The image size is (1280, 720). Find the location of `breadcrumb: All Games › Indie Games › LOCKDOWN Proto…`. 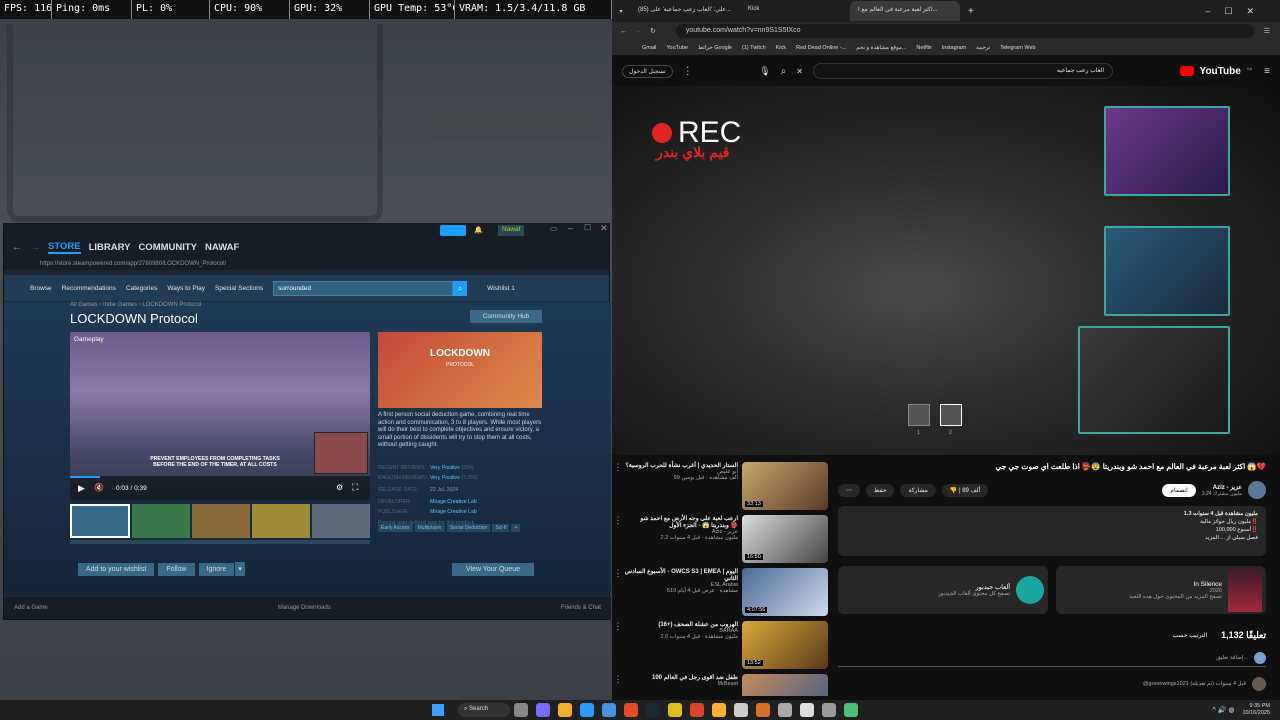

breadcrumb: All Games › Indie Games › LOCKDOWN Proto… is located at coordinates (135, 305).